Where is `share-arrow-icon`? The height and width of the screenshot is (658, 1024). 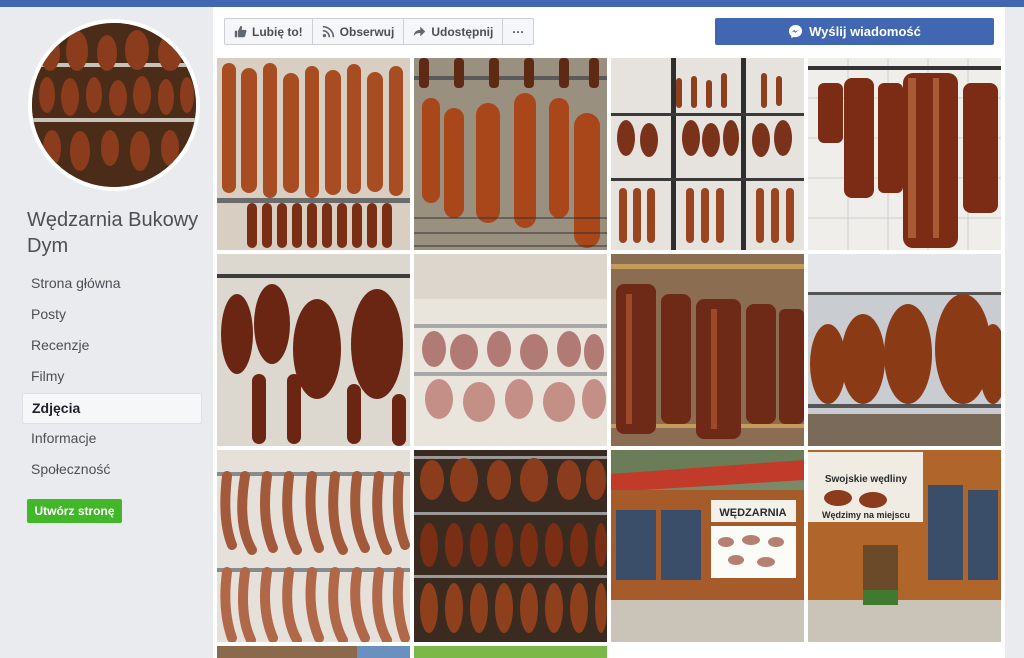 share-arrow-icon is located at coordinates (420, 31).